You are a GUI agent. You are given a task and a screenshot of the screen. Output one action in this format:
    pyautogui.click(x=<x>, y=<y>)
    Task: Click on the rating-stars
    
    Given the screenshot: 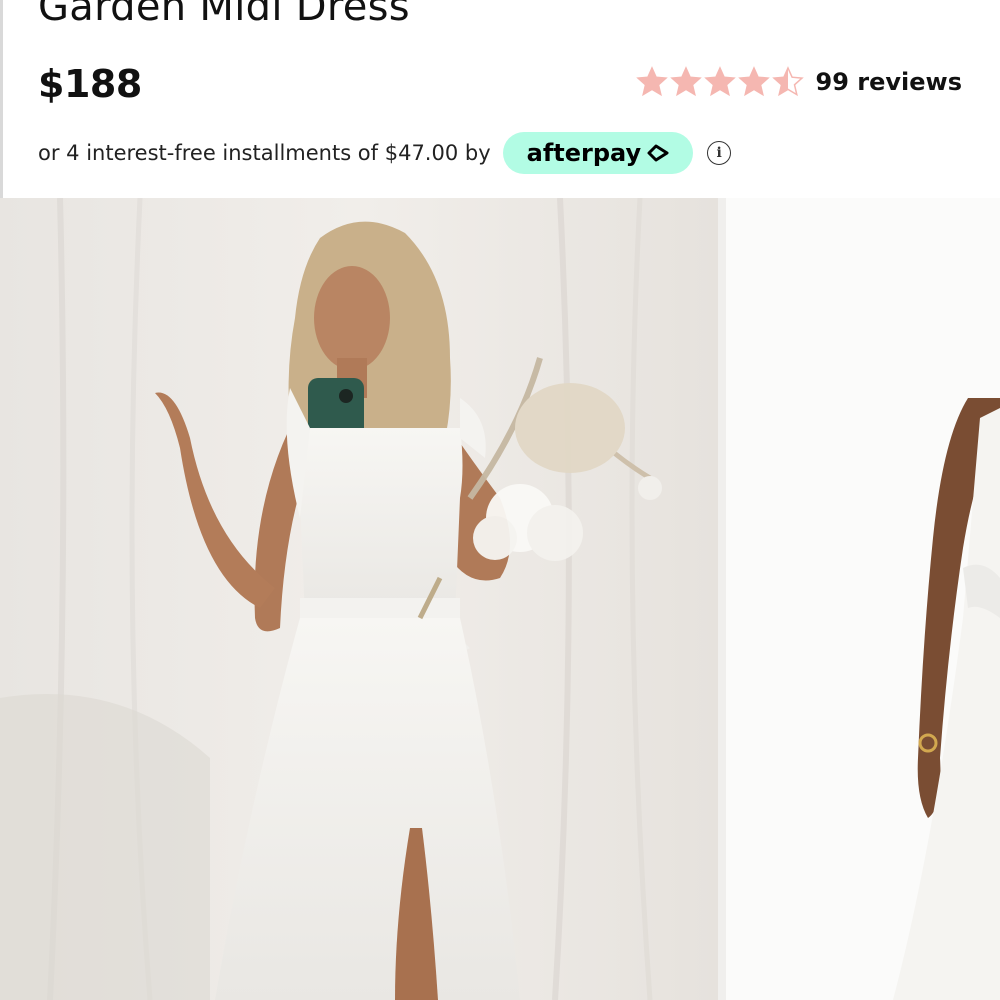 What is the action you would take?
    pyautogui.click(x=719, y=82)
    